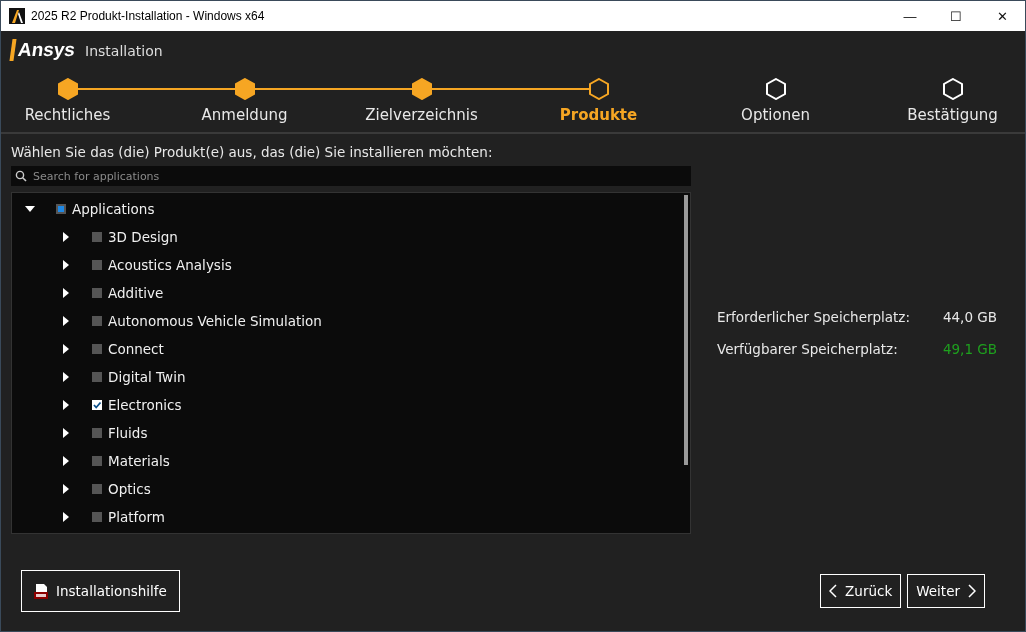 The image size is (1026, 632). I want to click on tree-item-label: Applications, so click(113, 209).